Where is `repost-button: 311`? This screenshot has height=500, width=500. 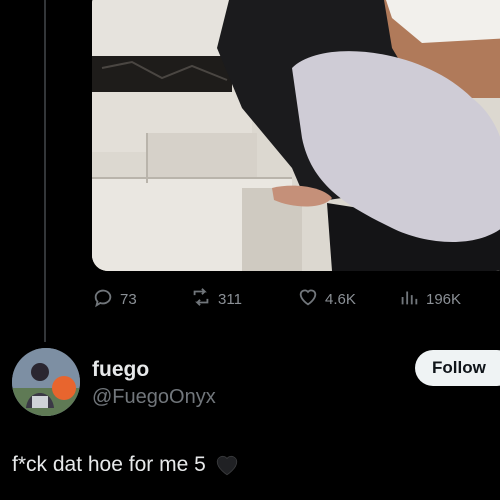
repost-button: 311 is located at coordinates (216, 299).